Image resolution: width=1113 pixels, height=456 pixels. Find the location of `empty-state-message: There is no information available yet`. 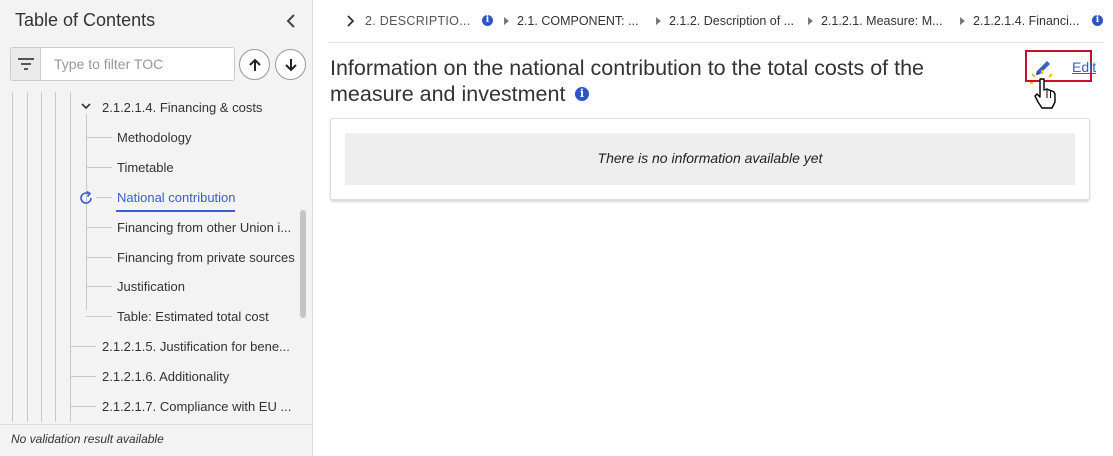

empty-state-message: There is no information available yet is located at coordinates (710, 158).